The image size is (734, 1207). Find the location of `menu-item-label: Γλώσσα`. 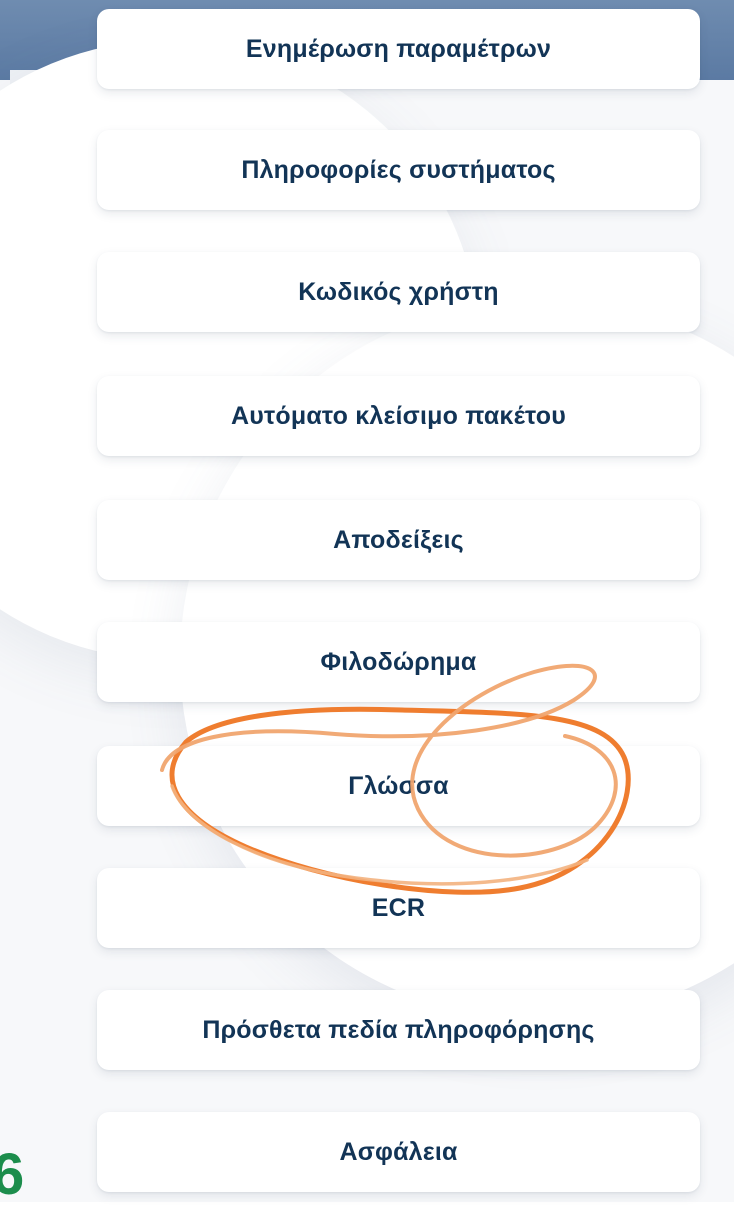

menu-item-label: Γλώσσα is located at coordinates (398, 785).